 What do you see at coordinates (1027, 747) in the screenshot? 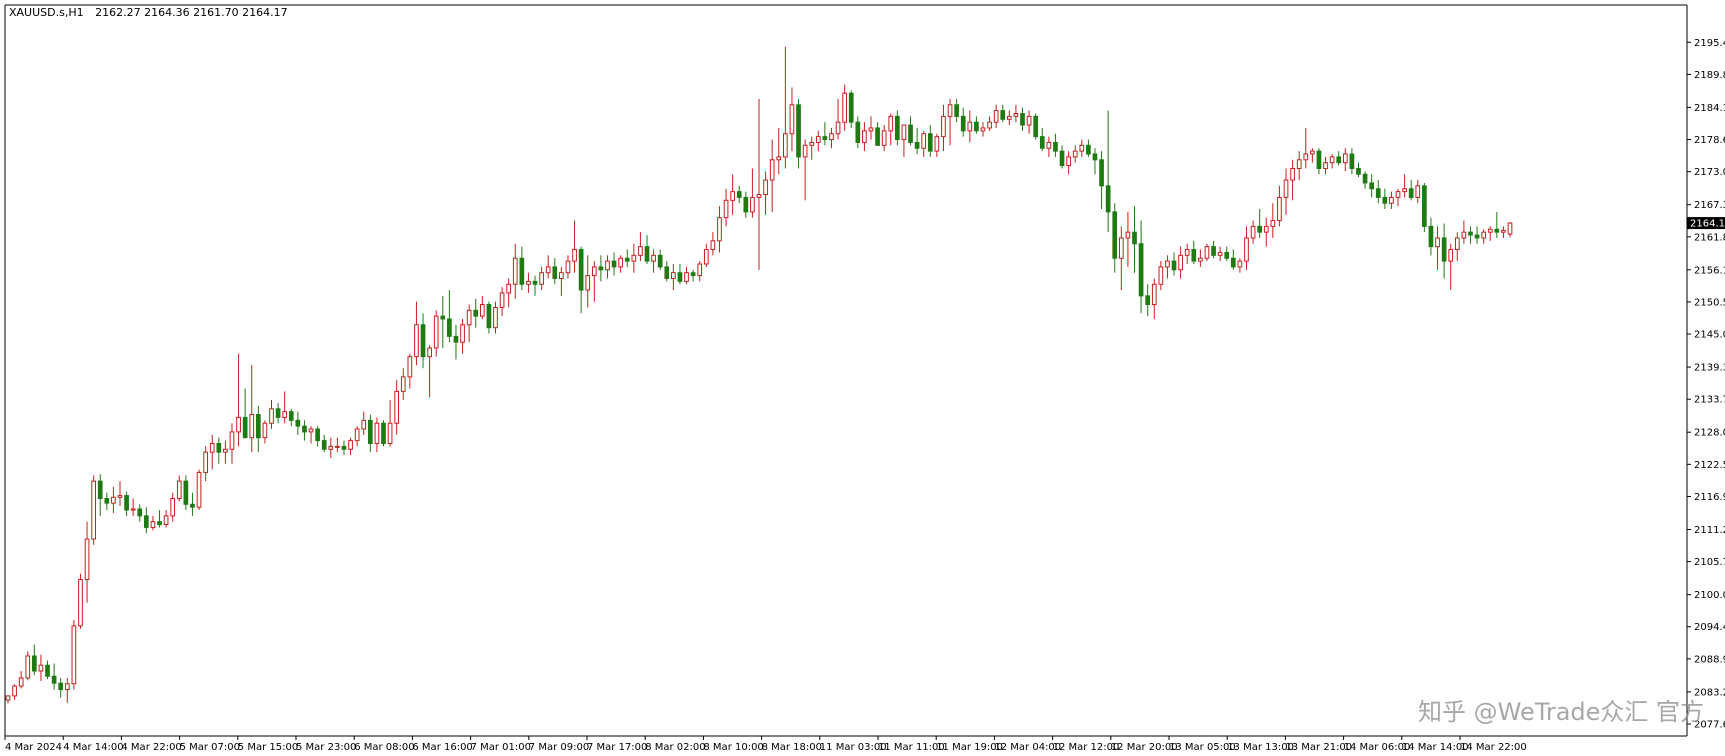
I see `x-tick-label: 12 Mar 04:00` at bounding box center [1027, 747].